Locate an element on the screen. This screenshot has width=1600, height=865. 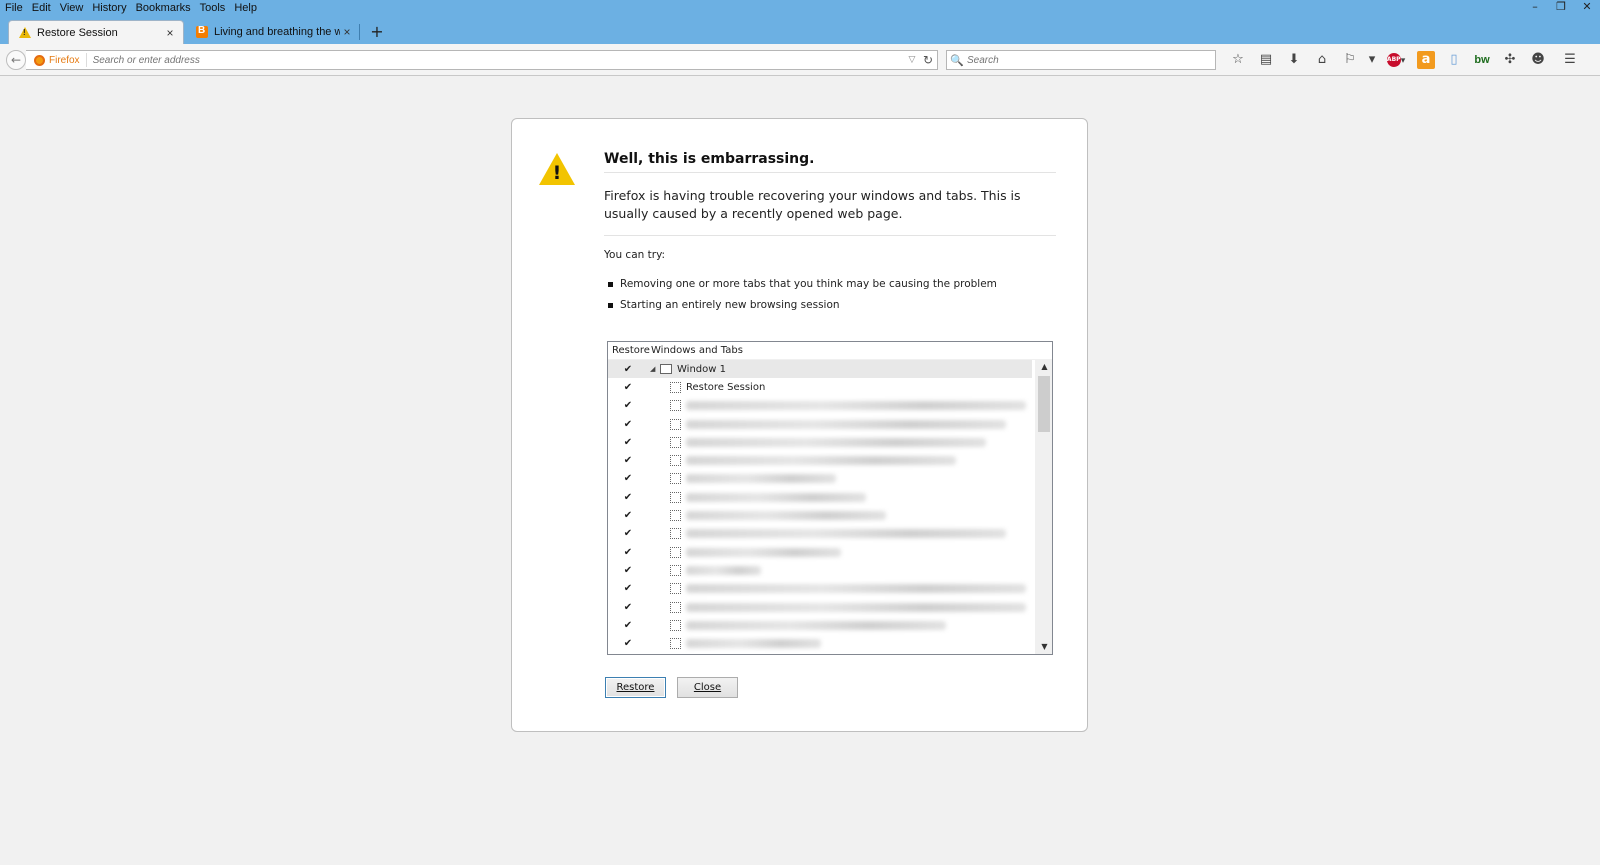
scroll-down-icon: ▼ is located at coordinates (1044, 647).